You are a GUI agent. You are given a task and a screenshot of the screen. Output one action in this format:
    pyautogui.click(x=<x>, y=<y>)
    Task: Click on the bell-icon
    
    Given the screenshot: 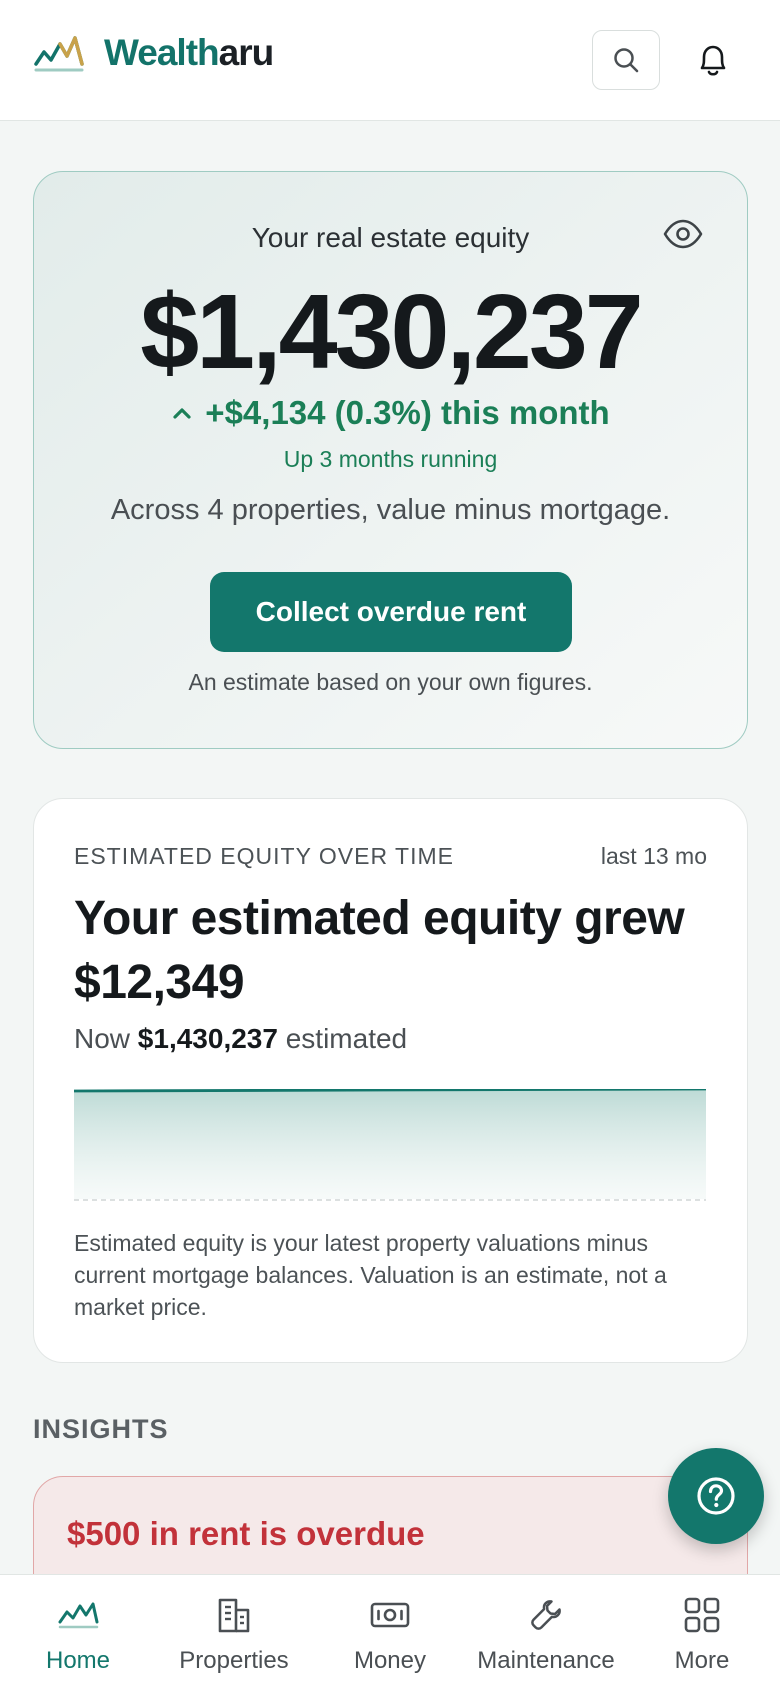 What is the action you would take?
    pyautogui.click(x=713, y=60)
    